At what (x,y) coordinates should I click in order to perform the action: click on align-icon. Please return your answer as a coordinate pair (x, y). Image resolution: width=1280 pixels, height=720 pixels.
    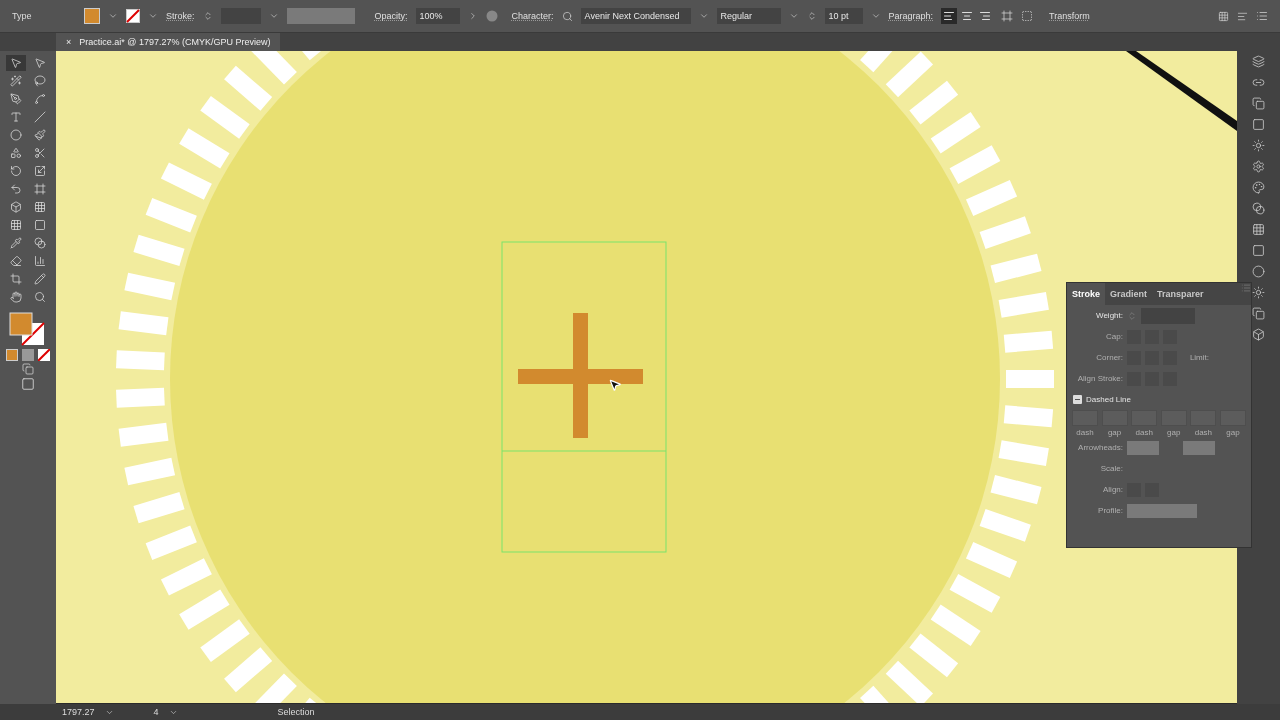
    Looking at the image, I should click on (1242, 16).